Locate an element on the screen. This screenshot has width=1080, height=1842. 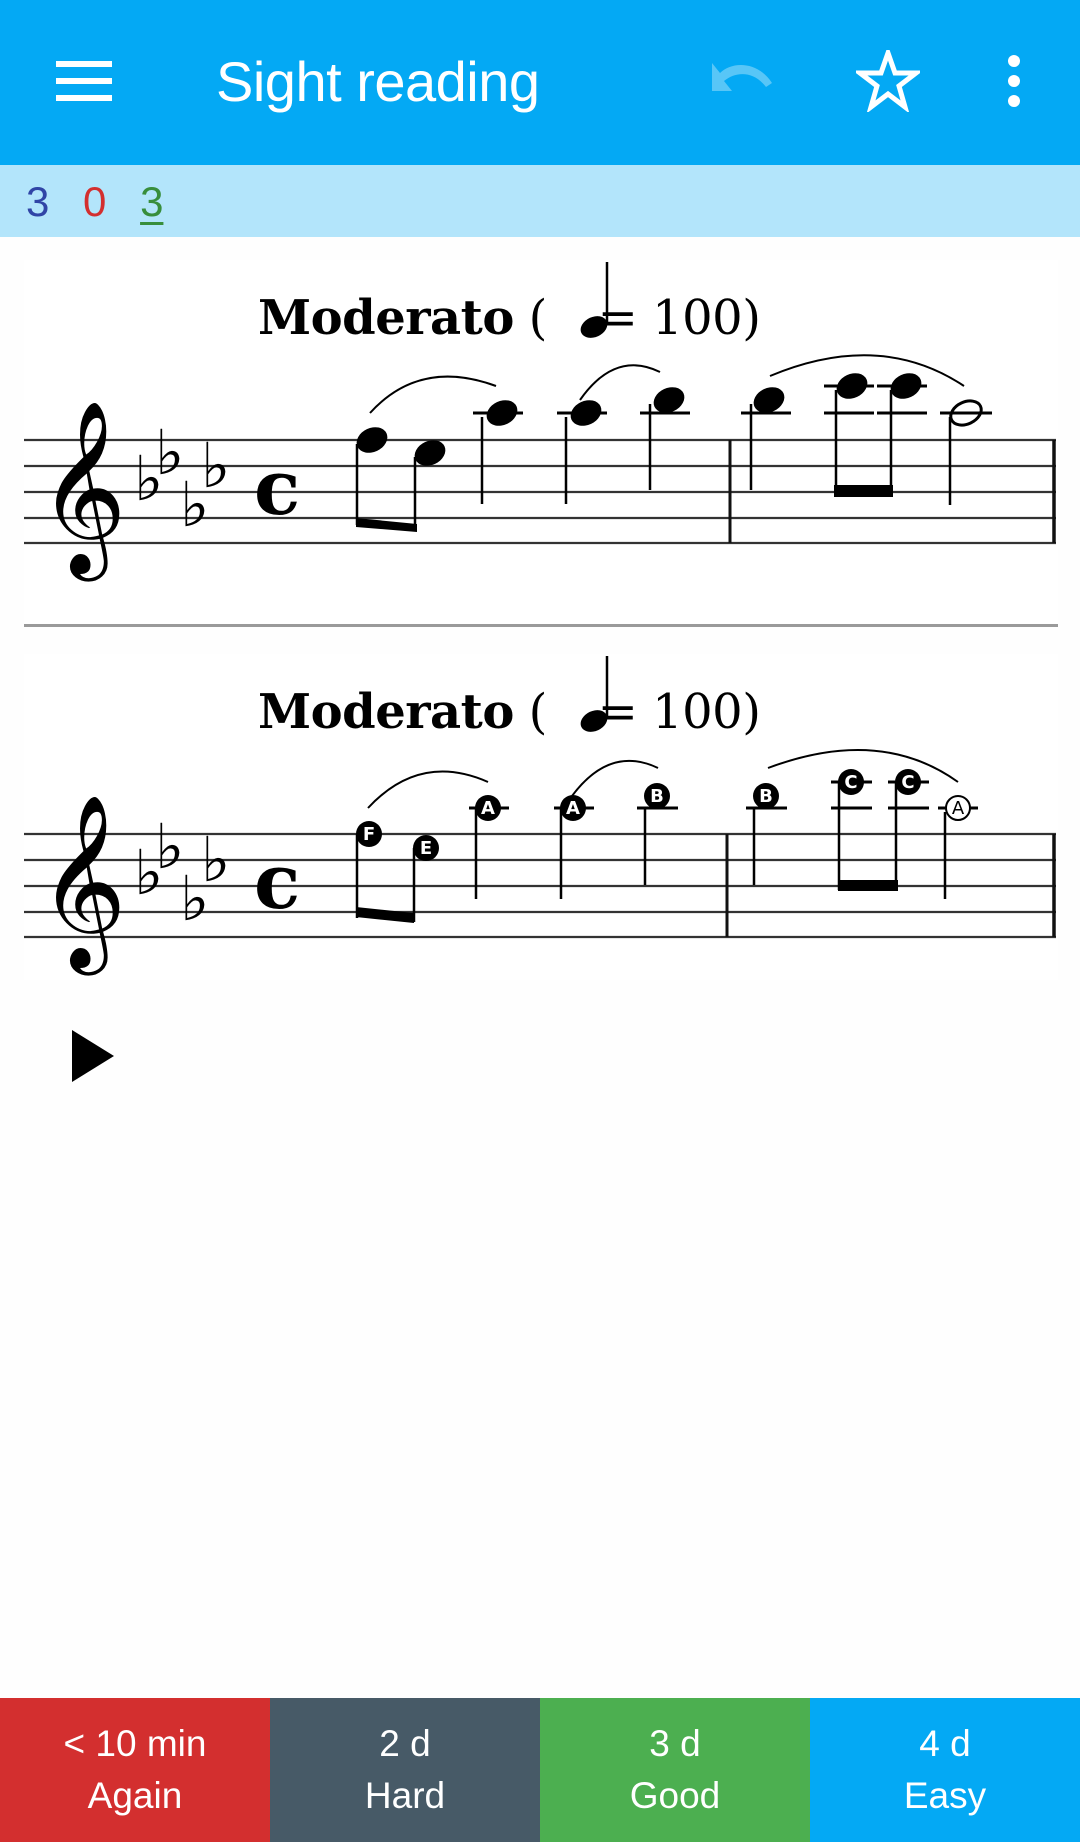
svg-text: E is located at coordinates (426, 848).